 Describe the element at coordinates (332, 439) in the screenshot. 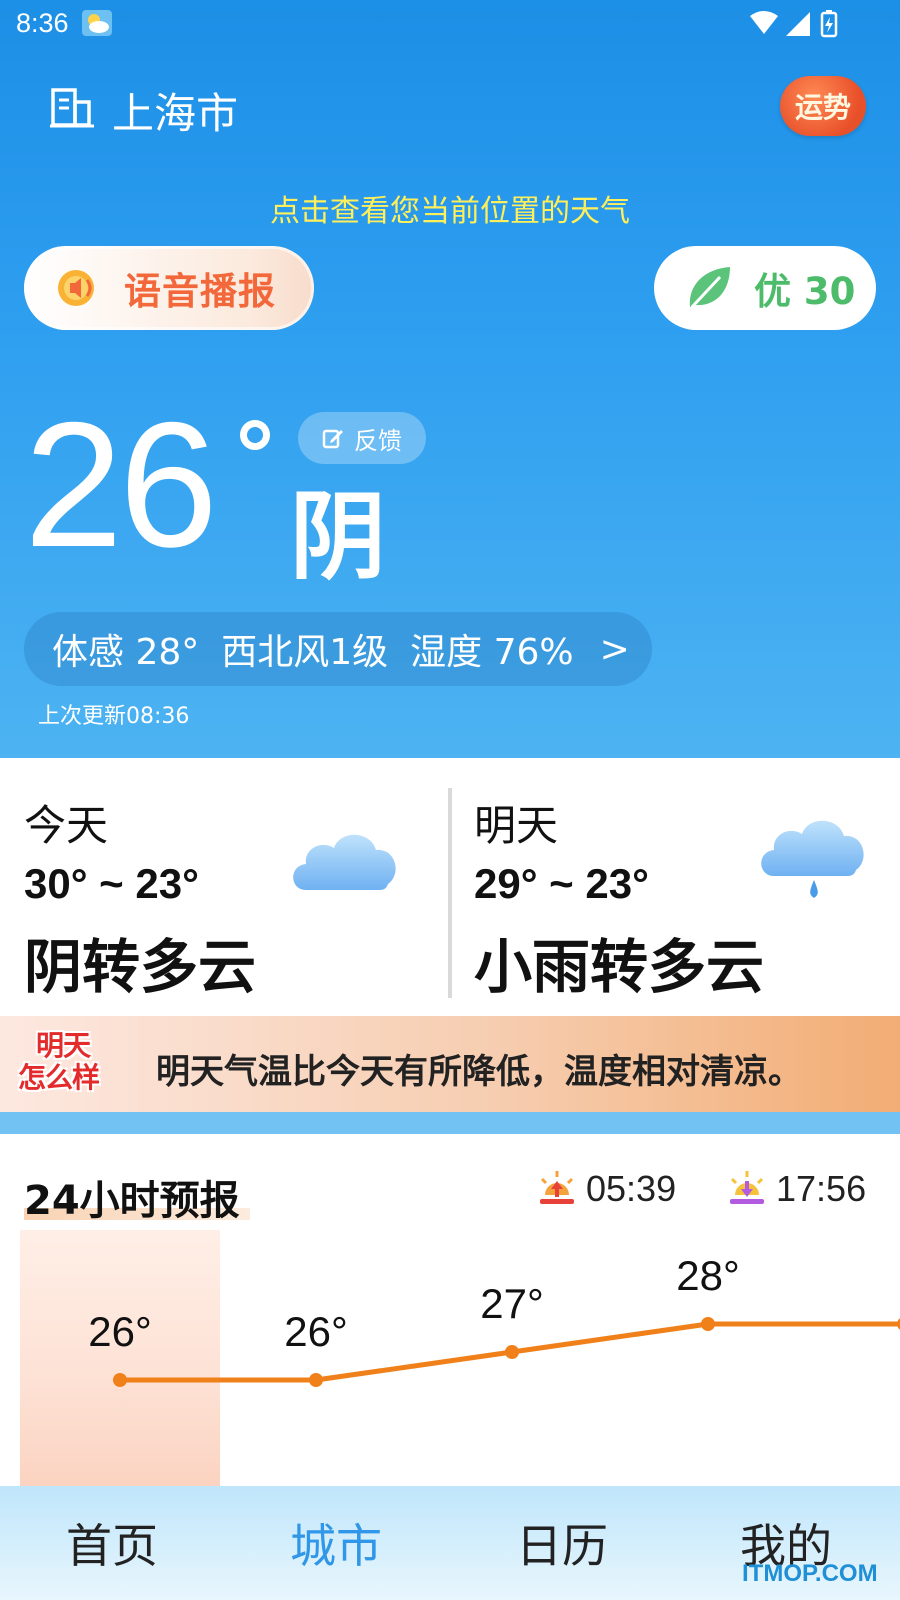

I see `edit-icon` at that location.